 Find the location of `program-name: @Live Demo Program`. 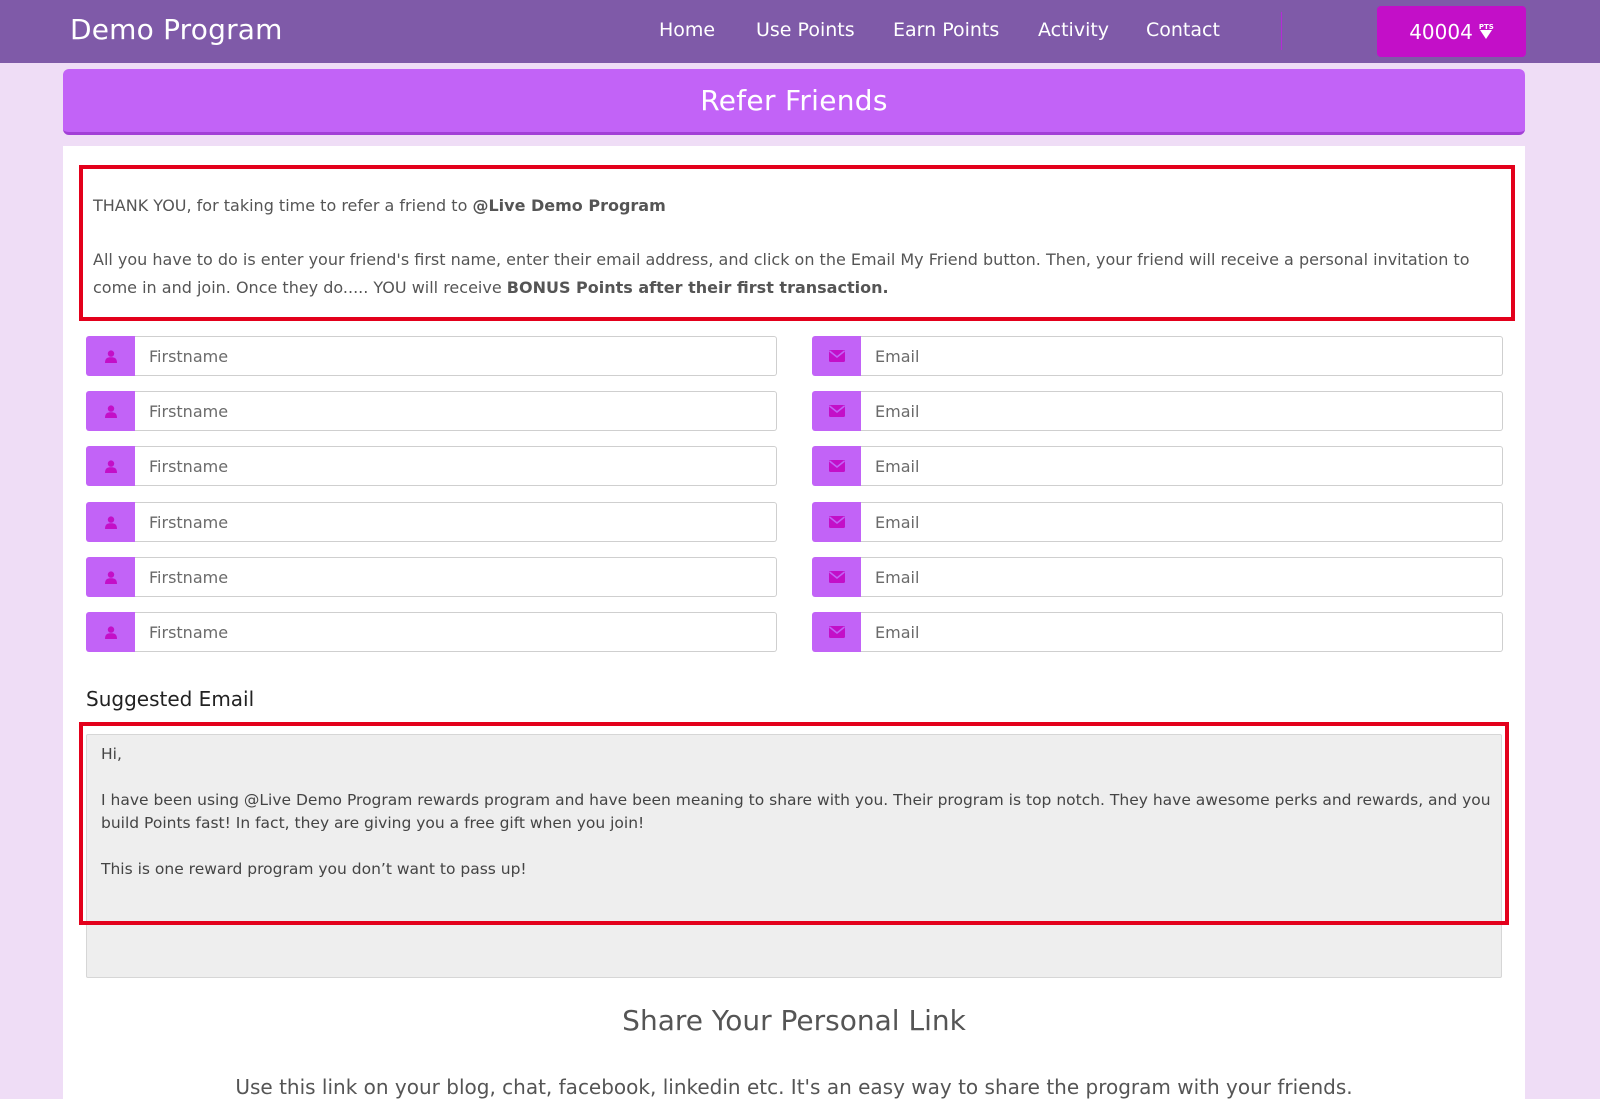

program-name: @Live Demo Program is located at coordinates (569, 205).